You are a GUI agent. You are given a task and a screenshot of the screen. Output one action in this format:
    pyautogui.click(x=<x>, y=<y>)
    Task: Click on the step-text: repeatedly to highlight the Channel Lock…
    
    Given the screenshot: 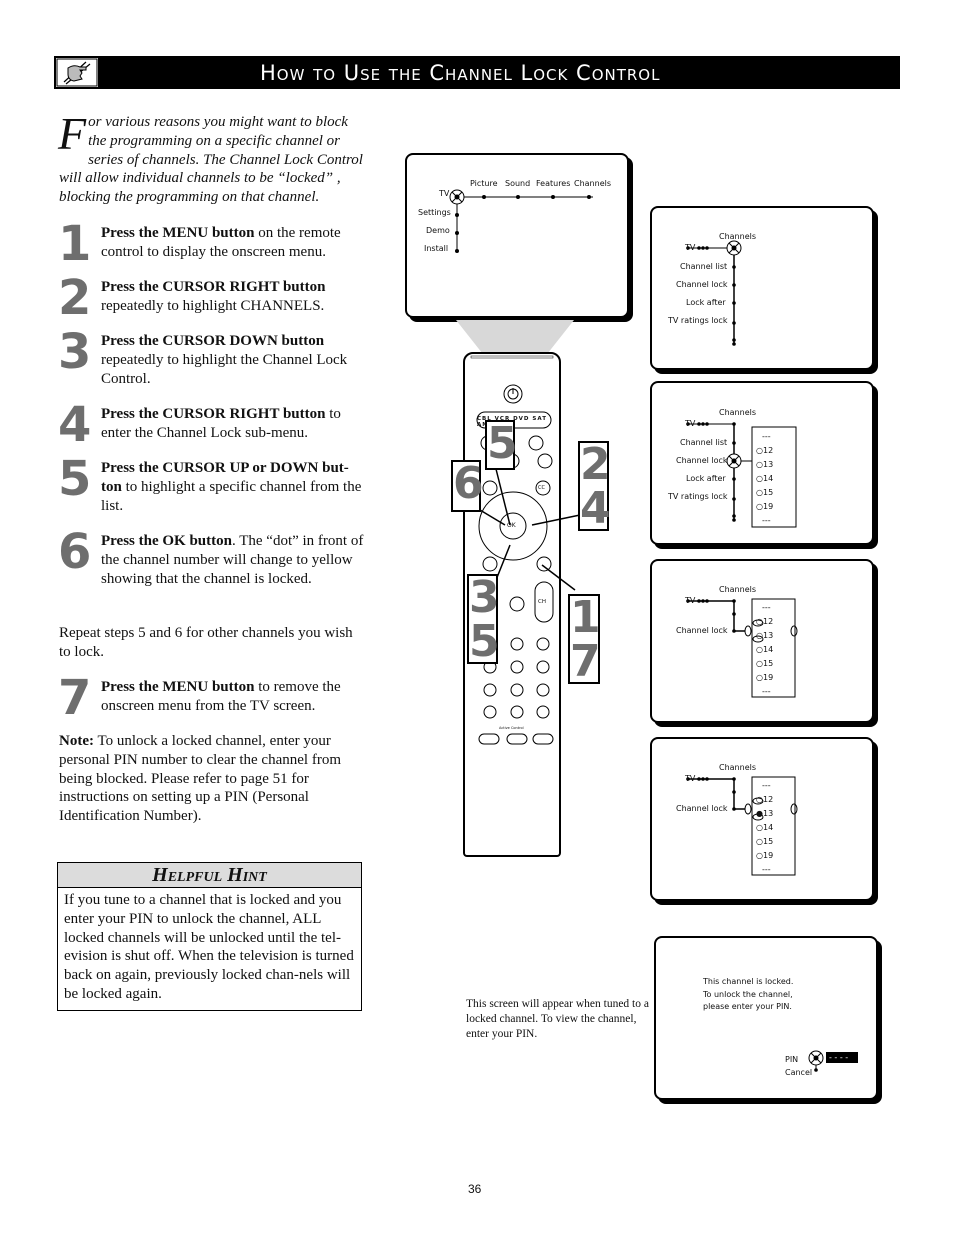 What is the action you would take?
    pyautogui.click(x=224, y=369)
    